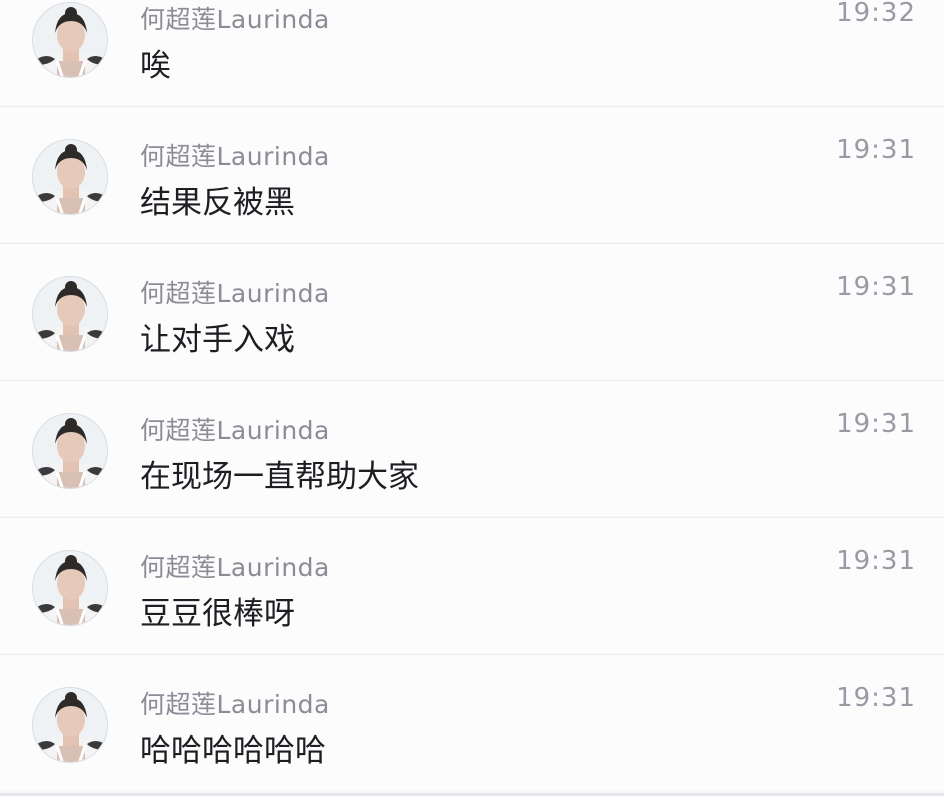 This screenshot has width=944, height=796. I want to click on message-text: 让对手入戏, so click(217, 340).